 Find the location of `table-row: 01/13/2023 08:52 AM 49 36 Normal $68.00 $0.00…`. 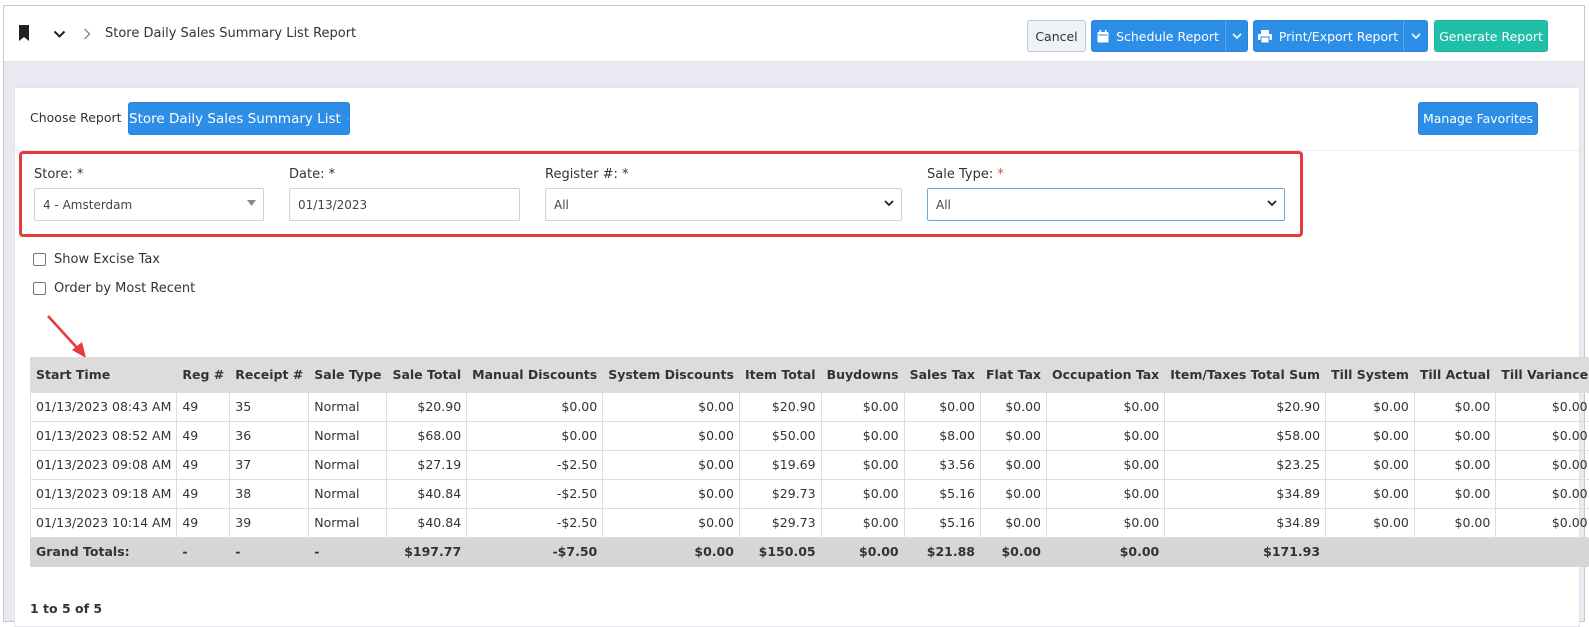

table-row: 01/13/2023 08:52 AM 49 36 Normal $68.00 $0.00… is located at coordinates (809, 435).